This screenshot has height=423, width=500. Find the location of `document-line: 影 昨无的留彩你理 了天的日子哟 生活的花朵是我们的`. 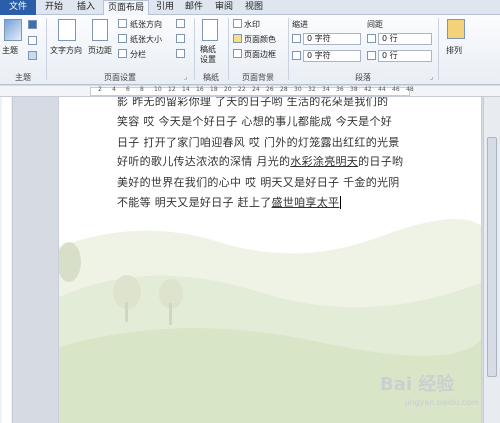

document-line: 影 昨无的留彩你理 了天的日子哟 生活的花朵是我们的 is located at coordinates (252, 103).